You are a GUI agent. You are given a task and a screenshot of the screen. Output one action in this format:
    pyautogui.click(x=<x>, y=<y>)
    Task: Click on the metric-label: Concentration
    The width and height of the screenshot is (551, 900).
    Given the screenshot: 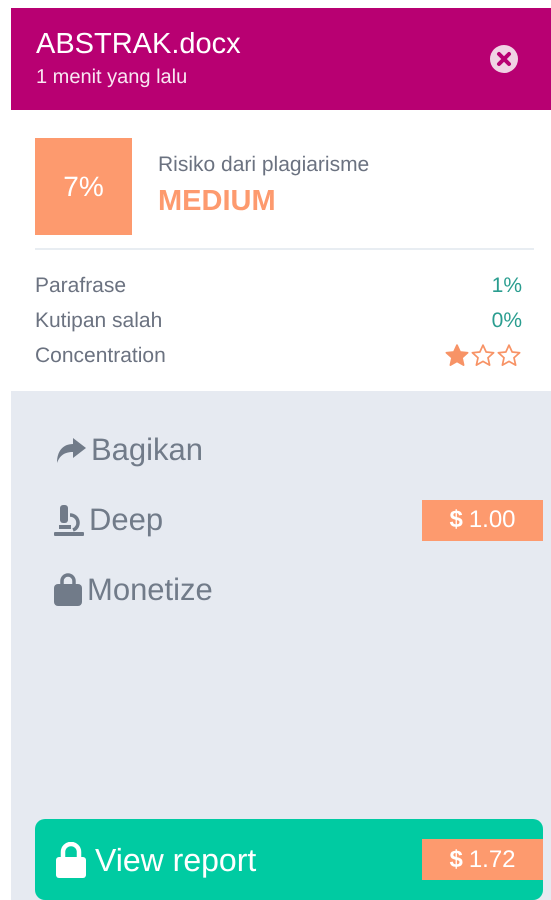 What is the action you would take?
    pyautogui.click(x=100, y=355)
    